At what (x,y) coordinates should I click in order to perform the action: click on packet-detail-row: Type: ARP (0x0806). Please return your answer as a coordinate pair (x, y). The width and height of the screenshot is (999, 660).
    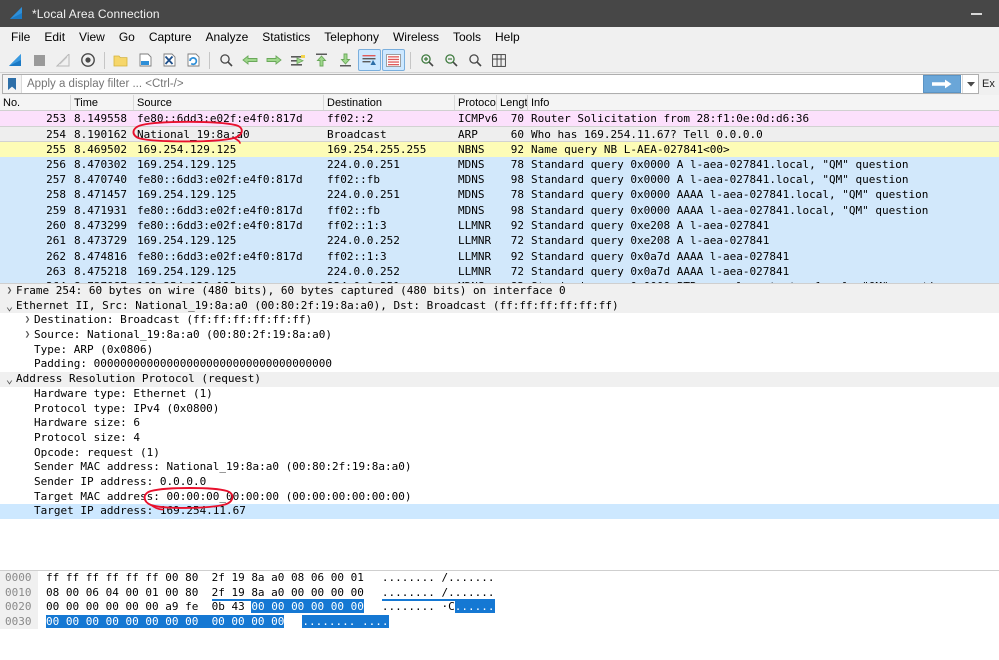
    Looking at the image, I should click on (499, 350).